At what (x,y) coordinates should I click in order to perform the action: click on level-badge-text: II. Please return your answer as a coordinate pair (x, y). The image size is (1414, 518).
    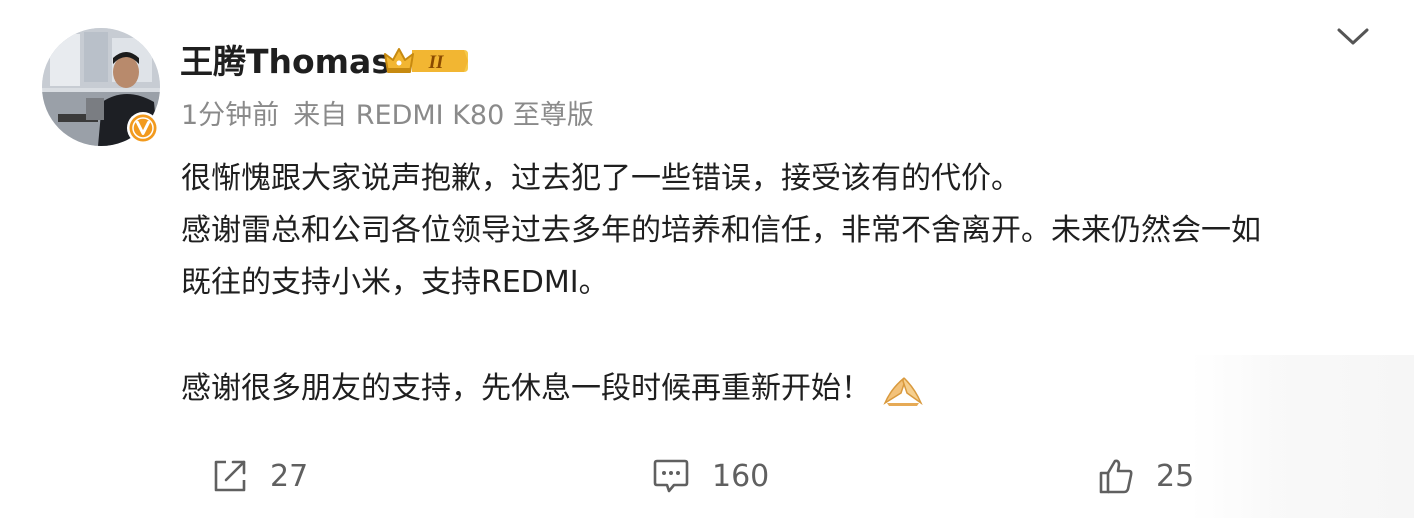
    Looking at the image, I should click on (436, 62).